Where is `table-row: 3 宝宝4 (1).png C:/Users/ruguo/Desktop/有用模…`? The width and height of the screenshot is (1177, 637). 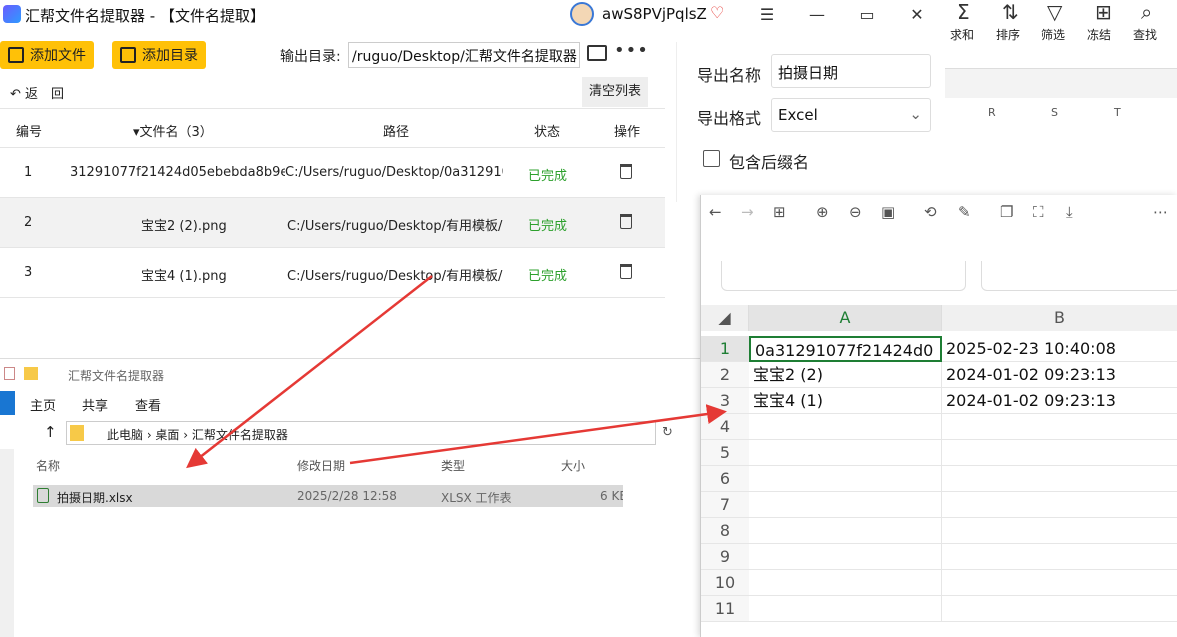
table-row: 3 宝宝4 (1).png C:/Users/ruguo/Desktop/有用模… is located at coordinates (332, 273).